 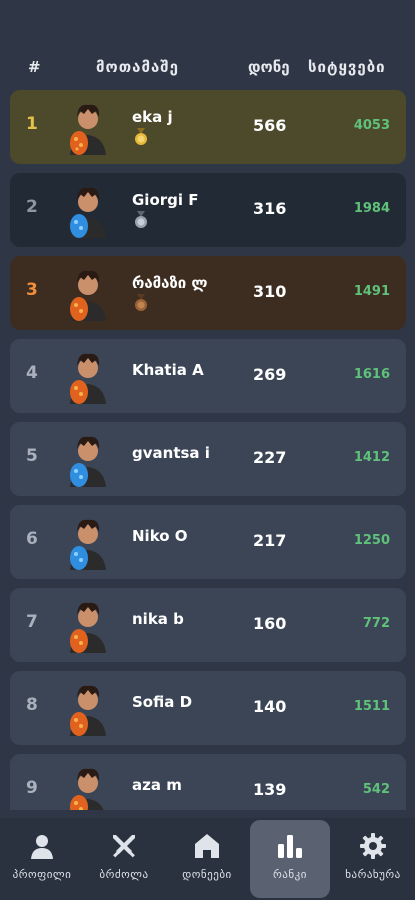 I want to click on row-rank: 4, so click(x=32, y=373).